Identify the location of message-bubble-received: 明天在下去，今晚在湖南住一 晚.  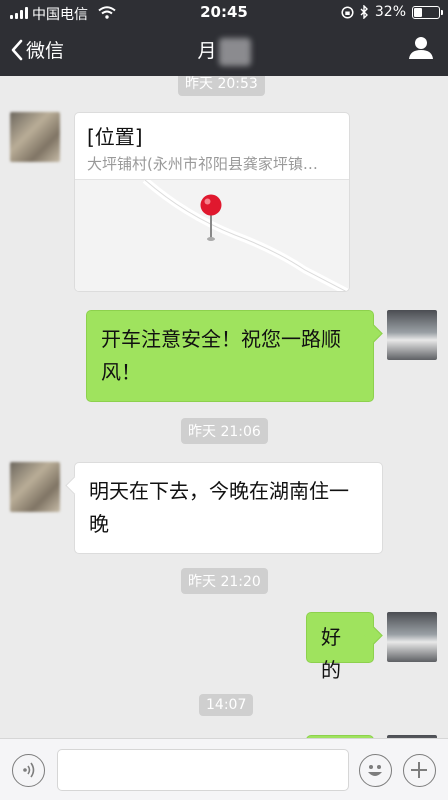
(228, 508).